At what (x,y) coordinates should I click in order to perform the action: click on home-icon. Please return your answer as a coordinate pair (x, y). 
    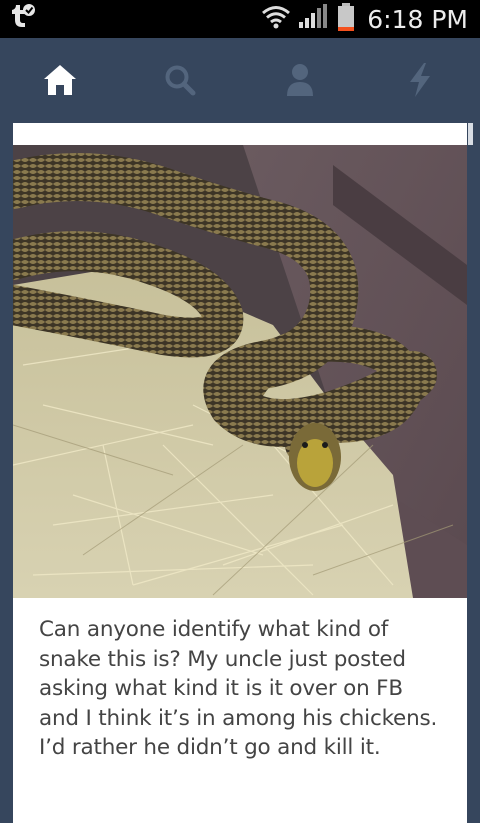
    Looking at the image, I should click on (60, 82).